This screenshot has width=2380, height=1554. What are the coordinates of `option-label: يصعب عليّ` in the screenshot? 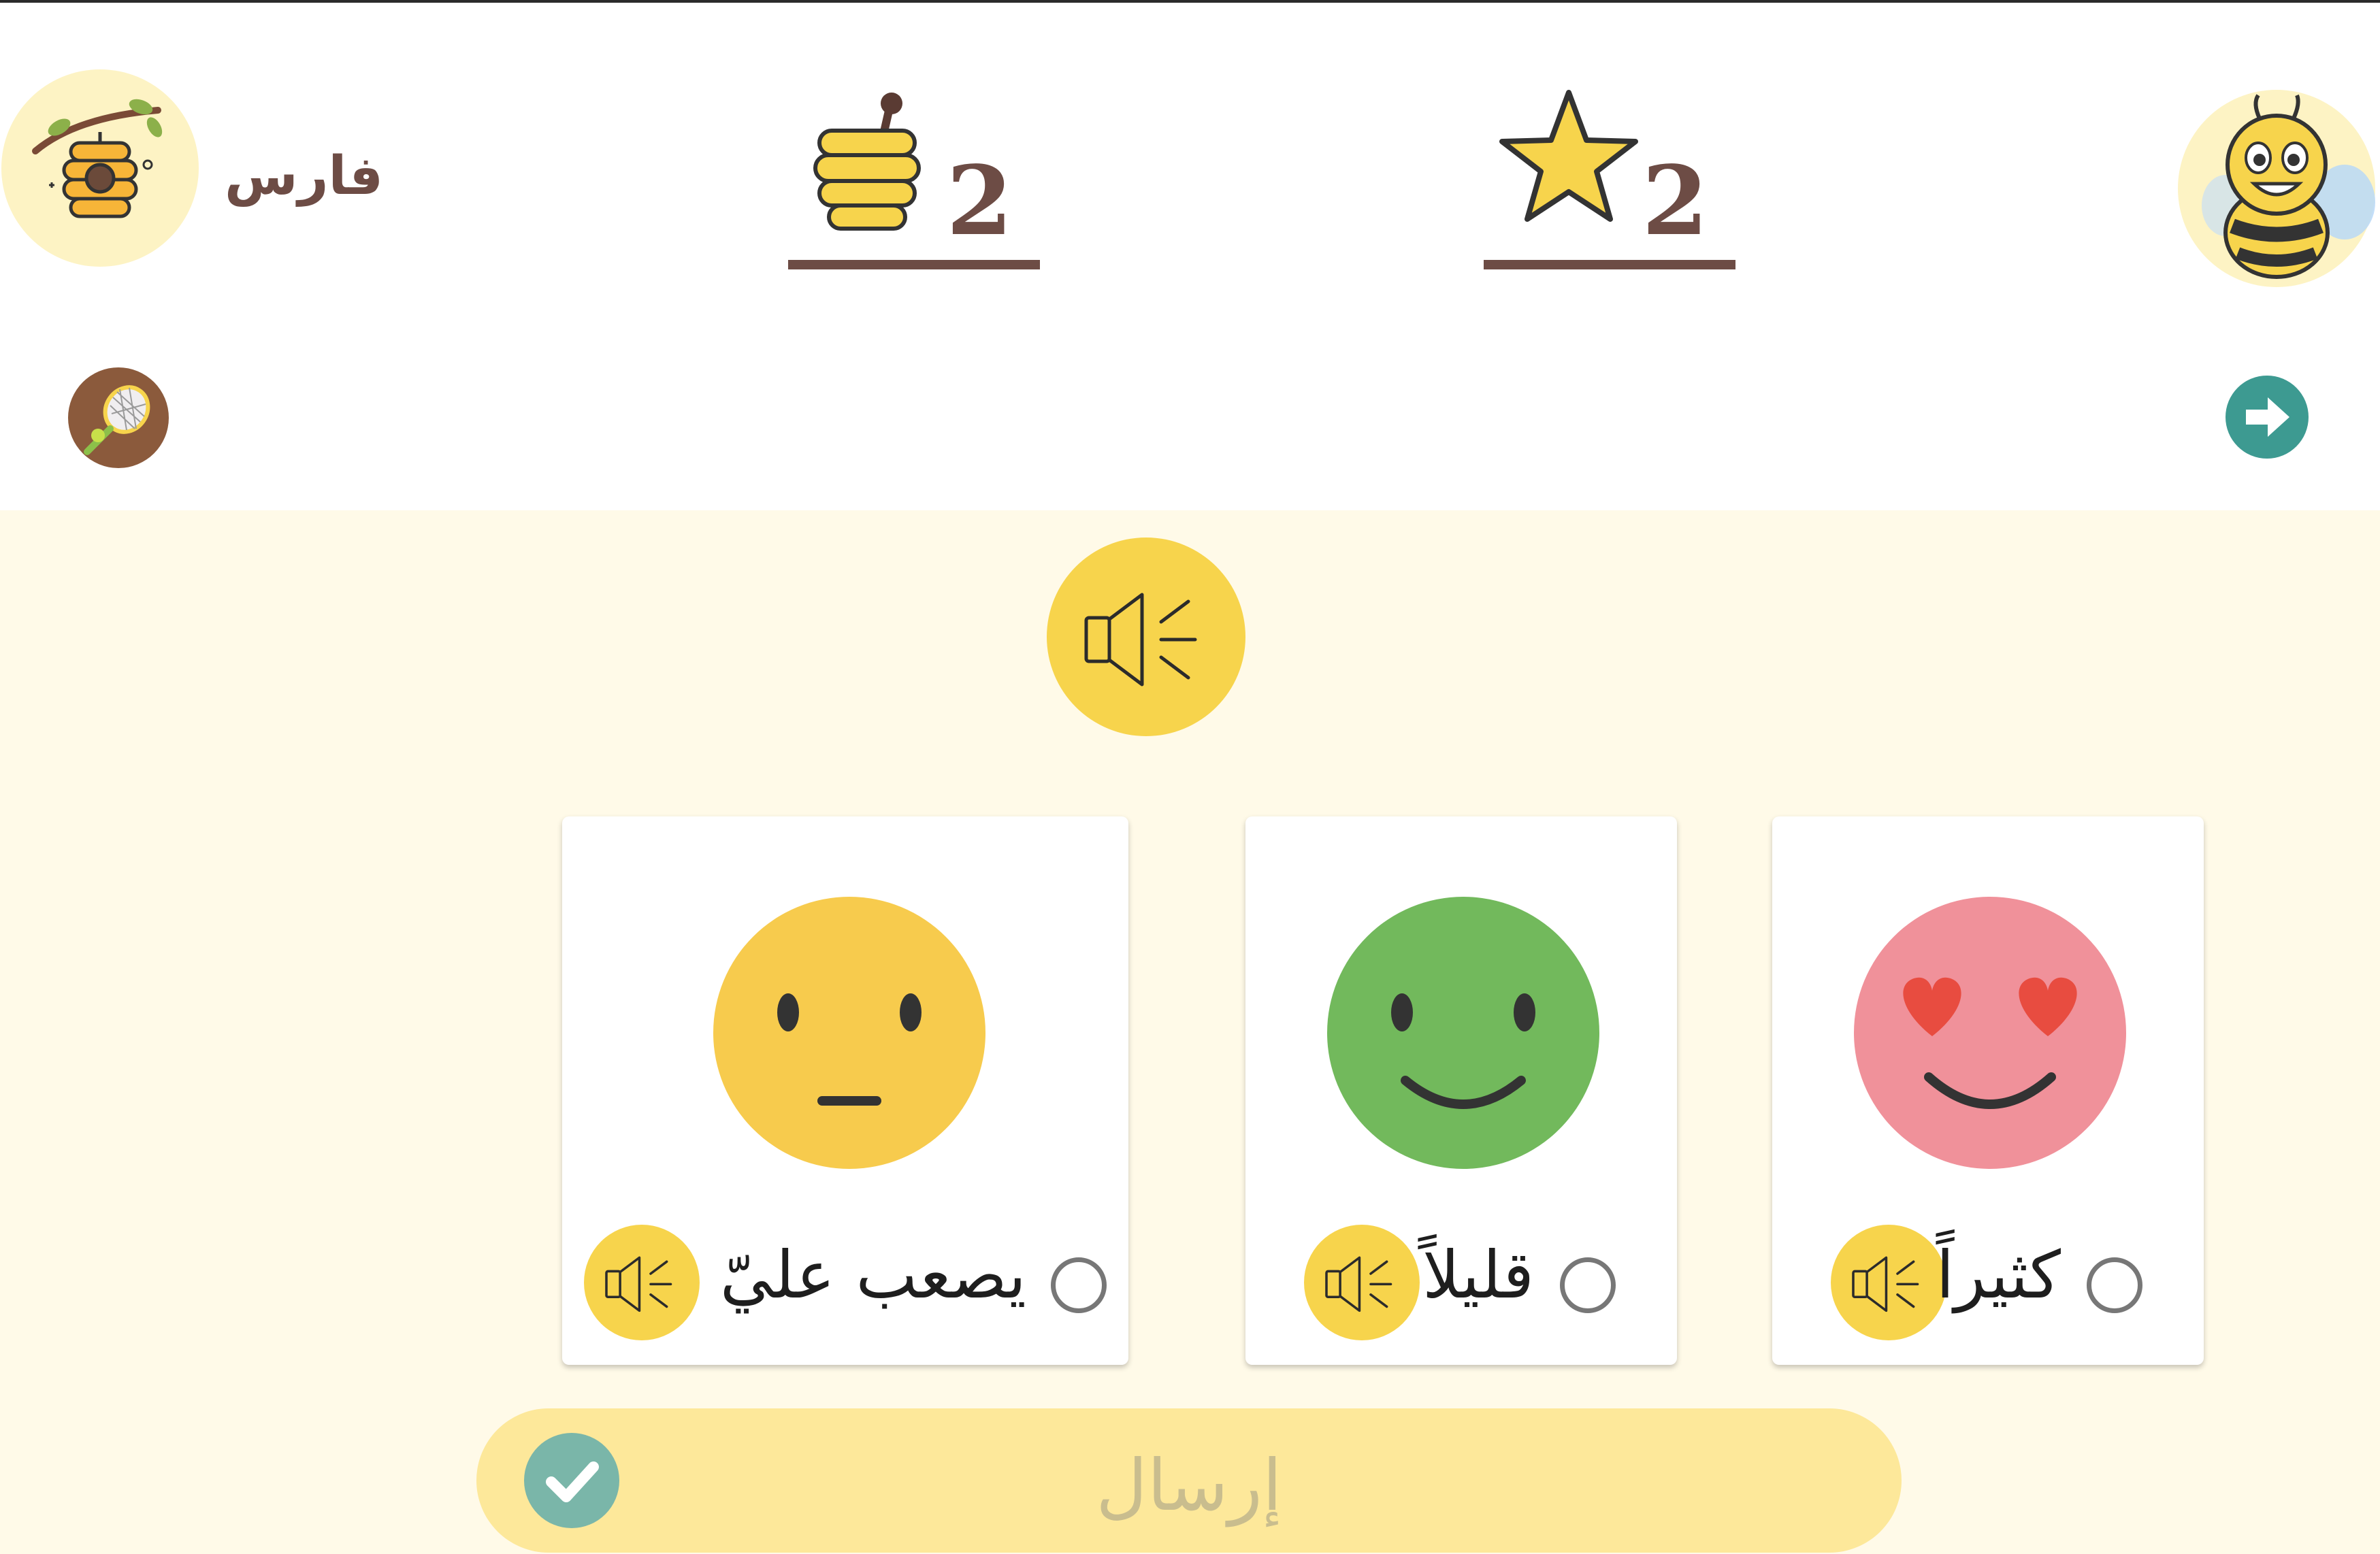 It's located at (872, 1275).